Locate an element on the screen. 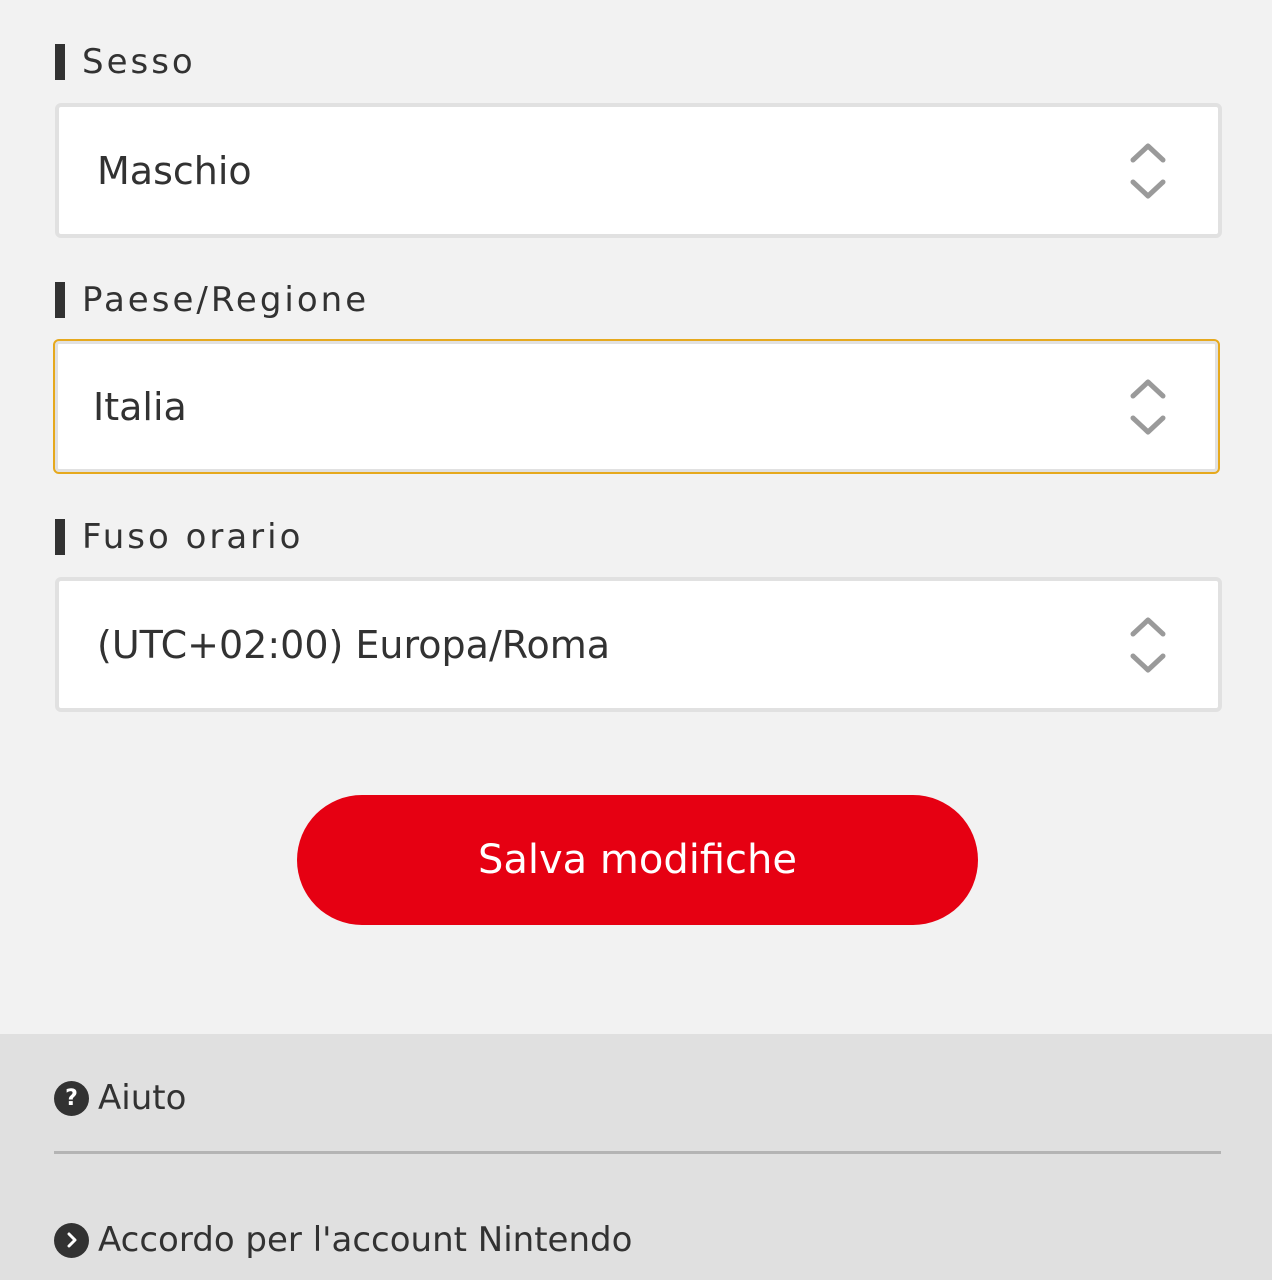 The width and height of the screenshot is (1272, 1280). country-select: Italia is located at coordinates (636, 406).